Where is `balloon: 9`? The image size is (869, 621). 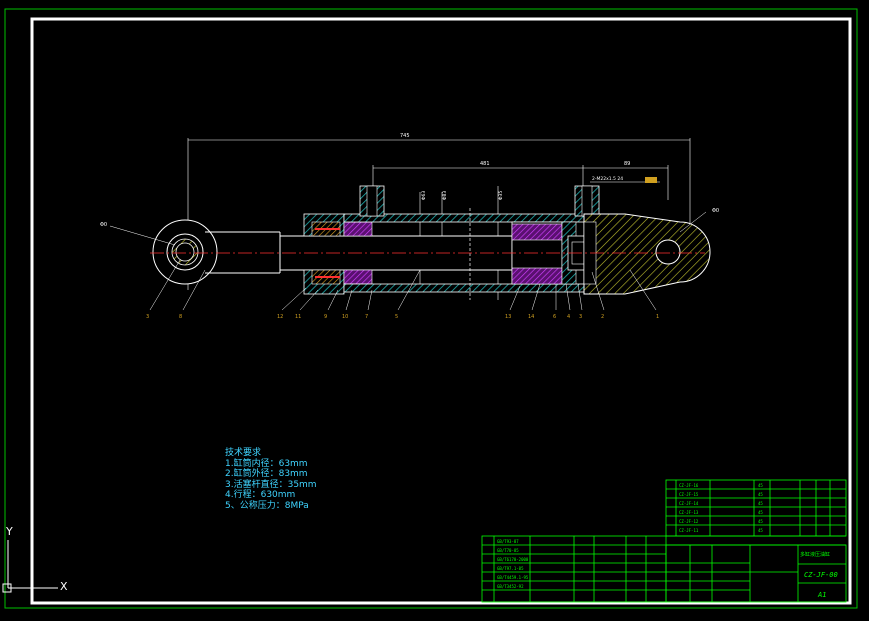
balloon: 9 is located at coordinates (325, 317).